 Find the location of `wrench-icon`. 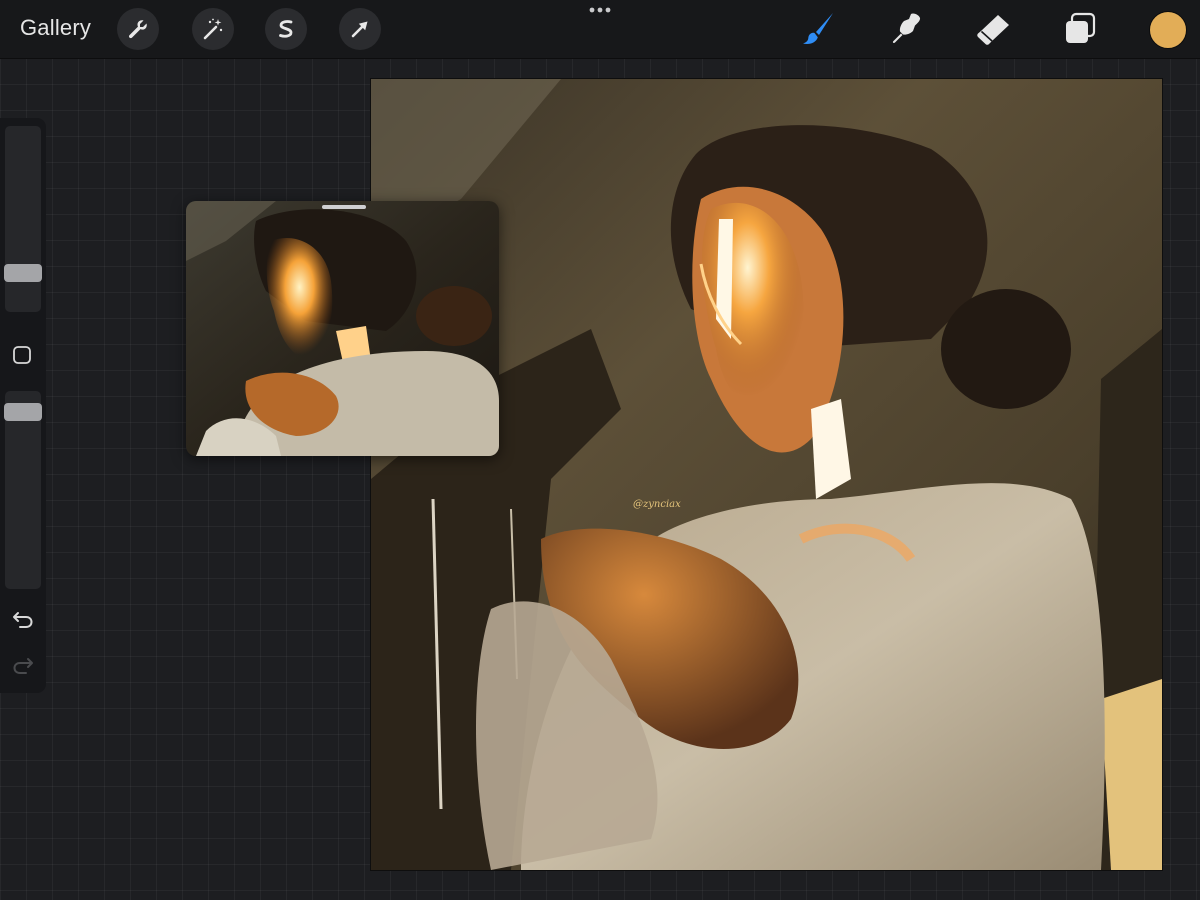

wrench-icon is located at coordinates (137, 29).